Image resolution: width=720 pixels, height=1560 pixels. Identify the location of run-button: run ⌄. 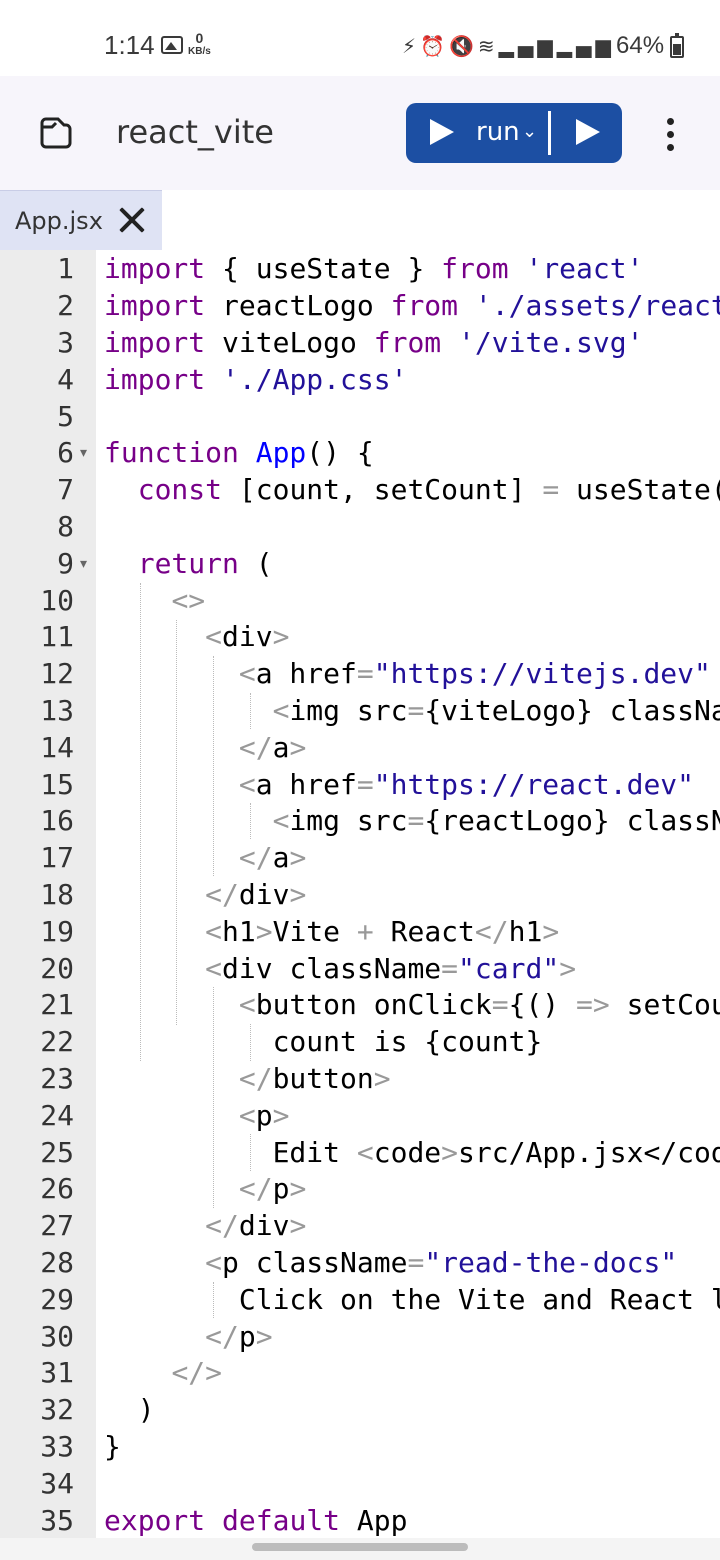
(514, 133).